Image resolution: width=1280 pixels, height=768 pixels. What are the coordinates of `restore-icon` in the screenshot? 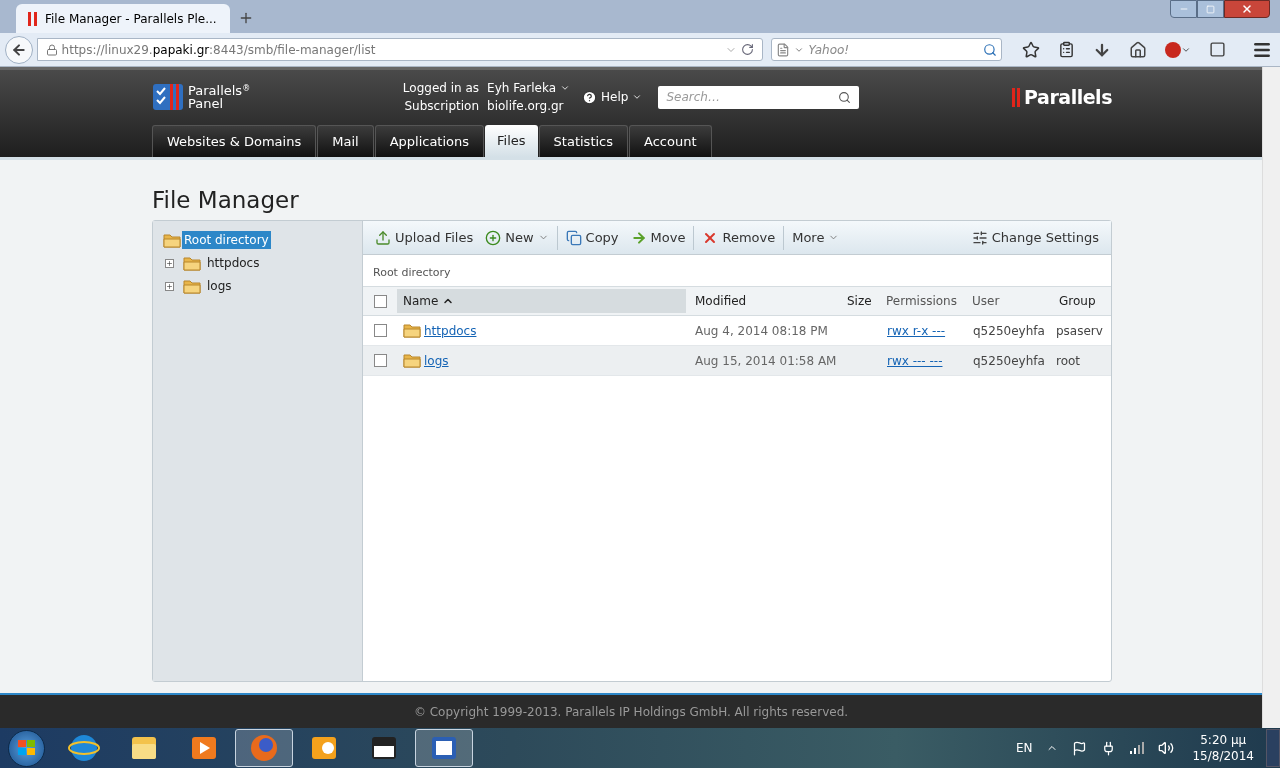 It's located at (1210, 9).